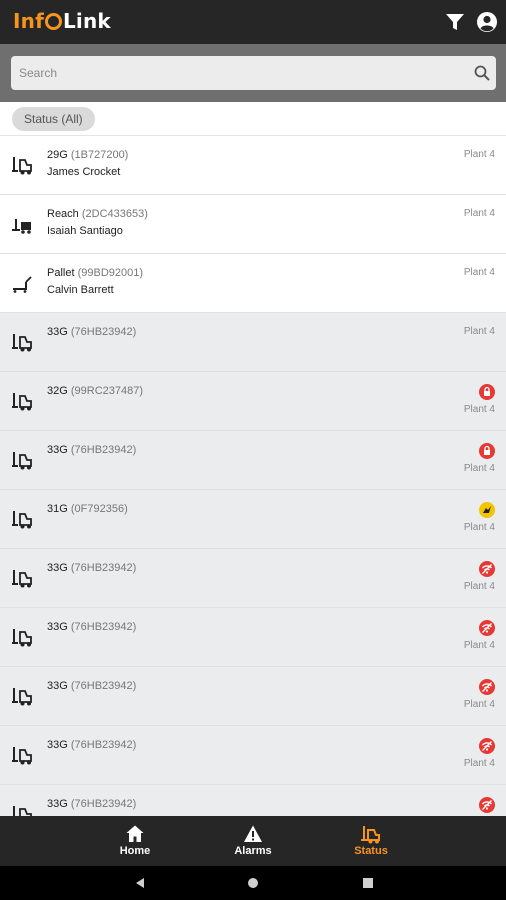 The height and width of the screenshot is (900, 506). I want to click on search-icon, so click(482, 73).